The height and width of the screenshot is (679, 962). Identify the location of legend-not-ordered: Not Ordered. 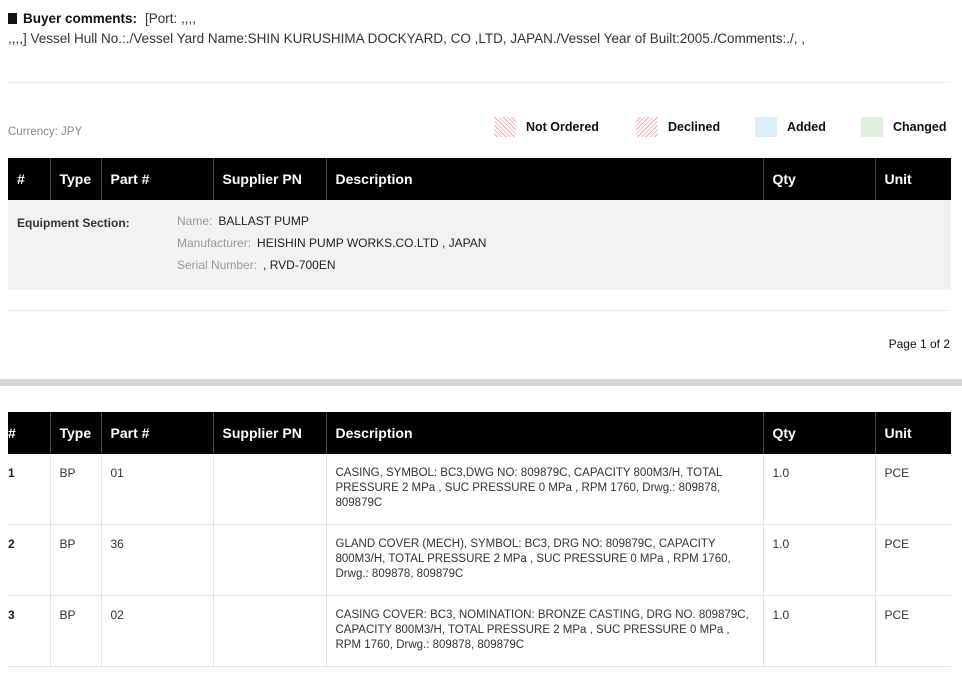
(546, 127).